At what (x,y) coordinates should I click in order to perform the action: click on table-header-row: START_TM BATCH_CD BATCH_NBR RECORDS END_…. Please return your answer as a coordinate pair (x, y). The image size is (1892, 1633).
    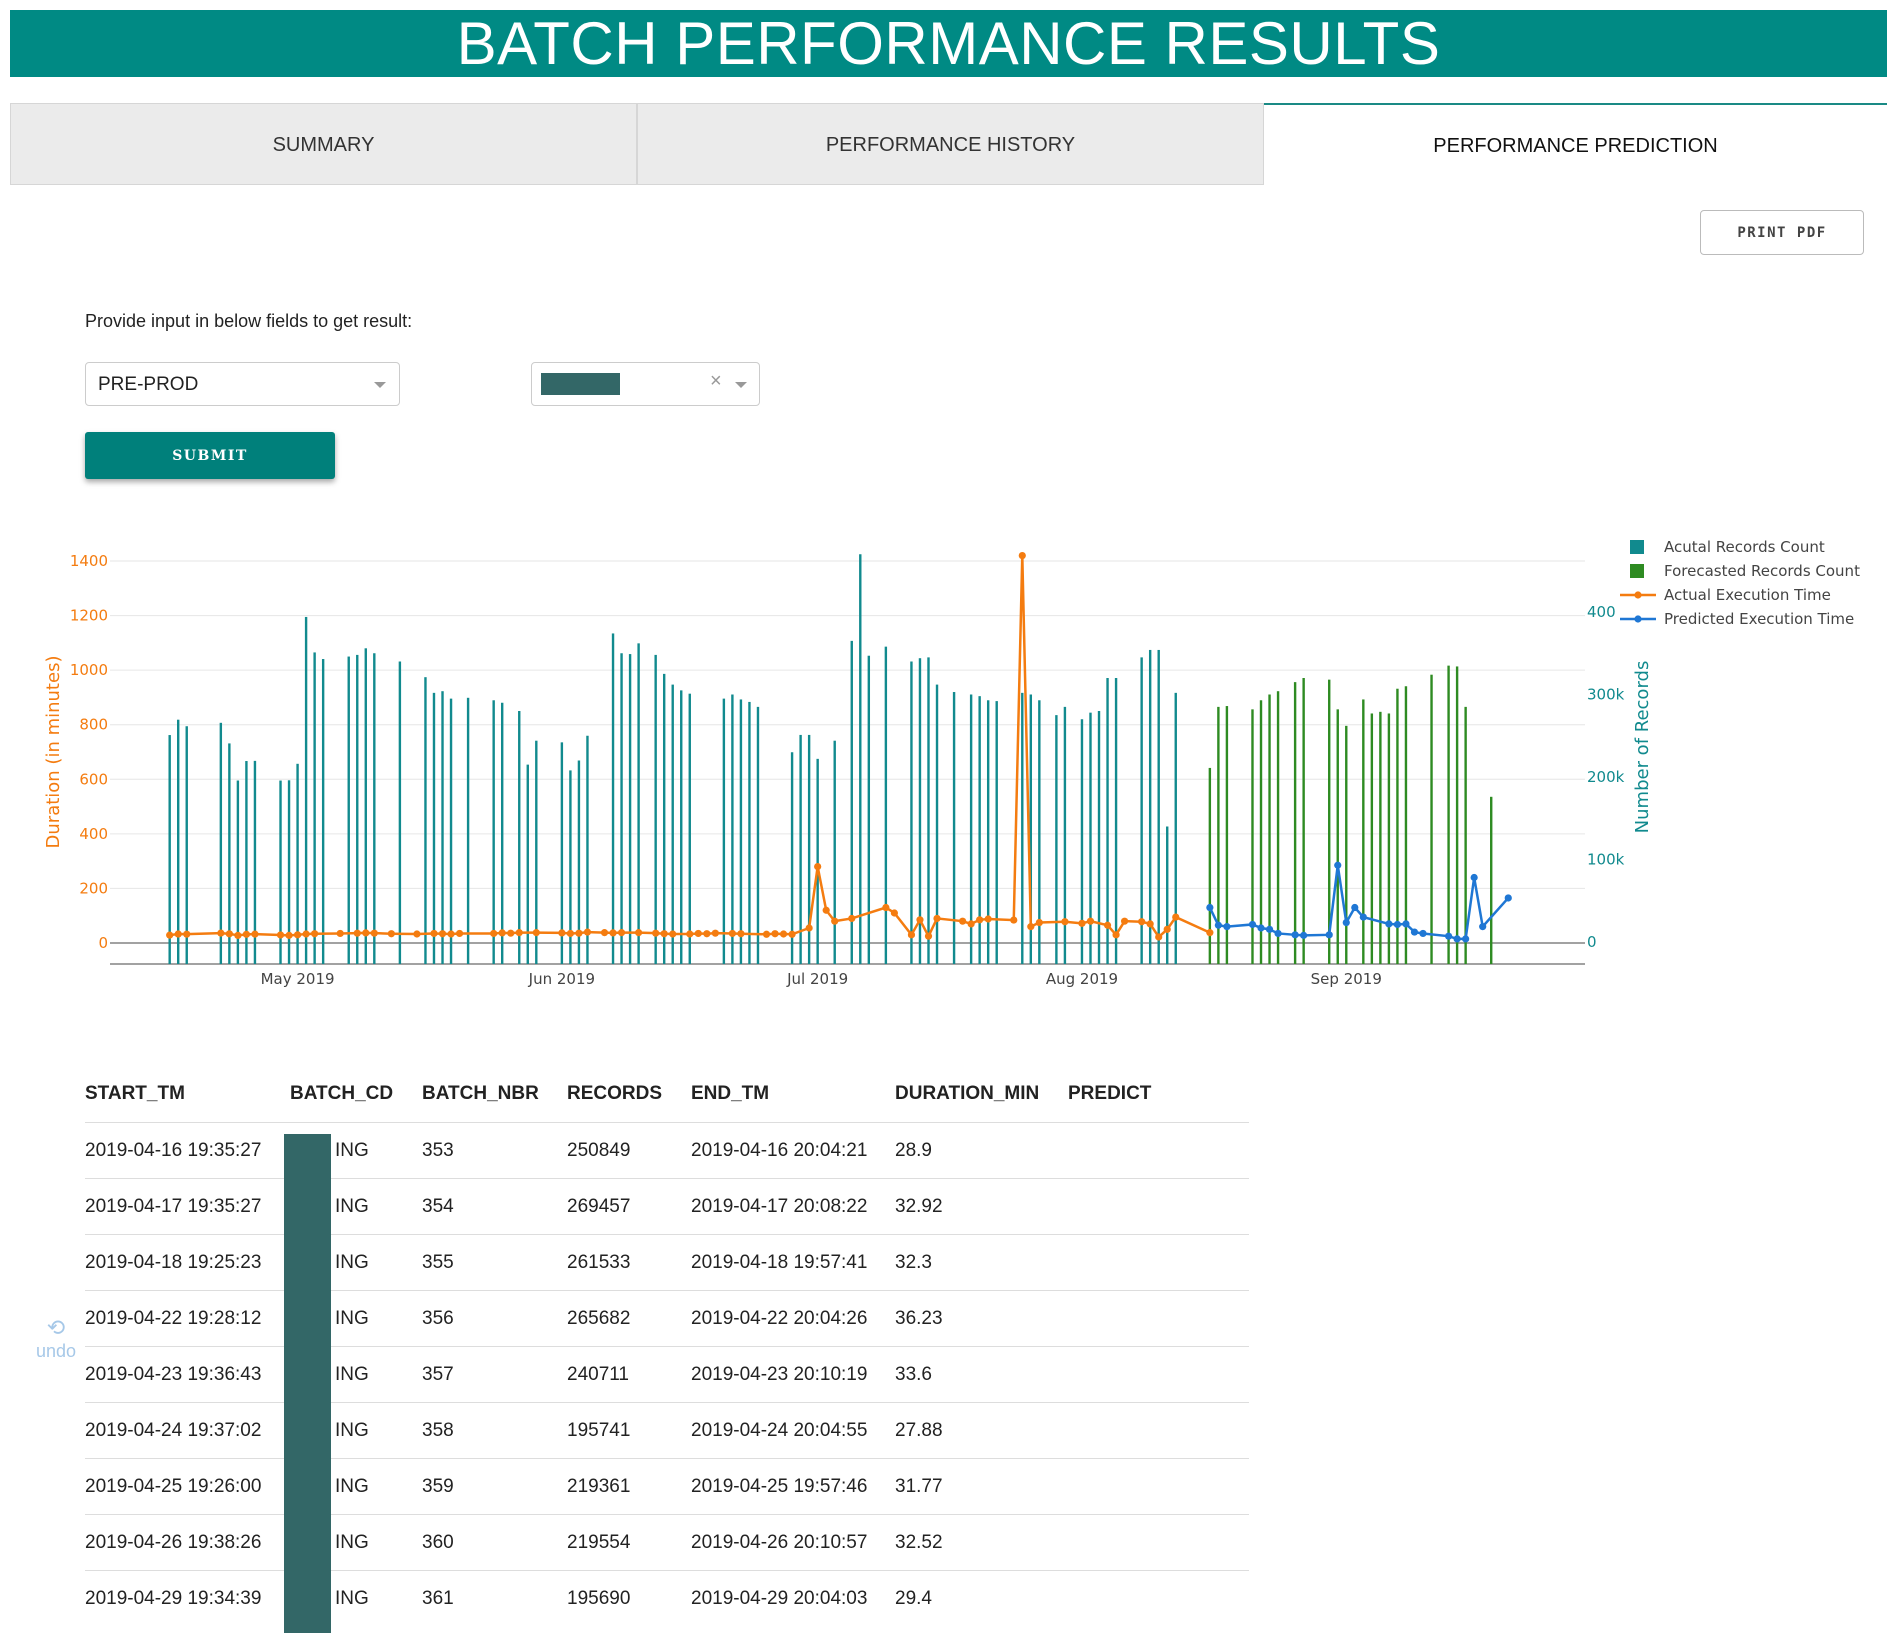
    Looking at the image, I should click on (667, 1094).